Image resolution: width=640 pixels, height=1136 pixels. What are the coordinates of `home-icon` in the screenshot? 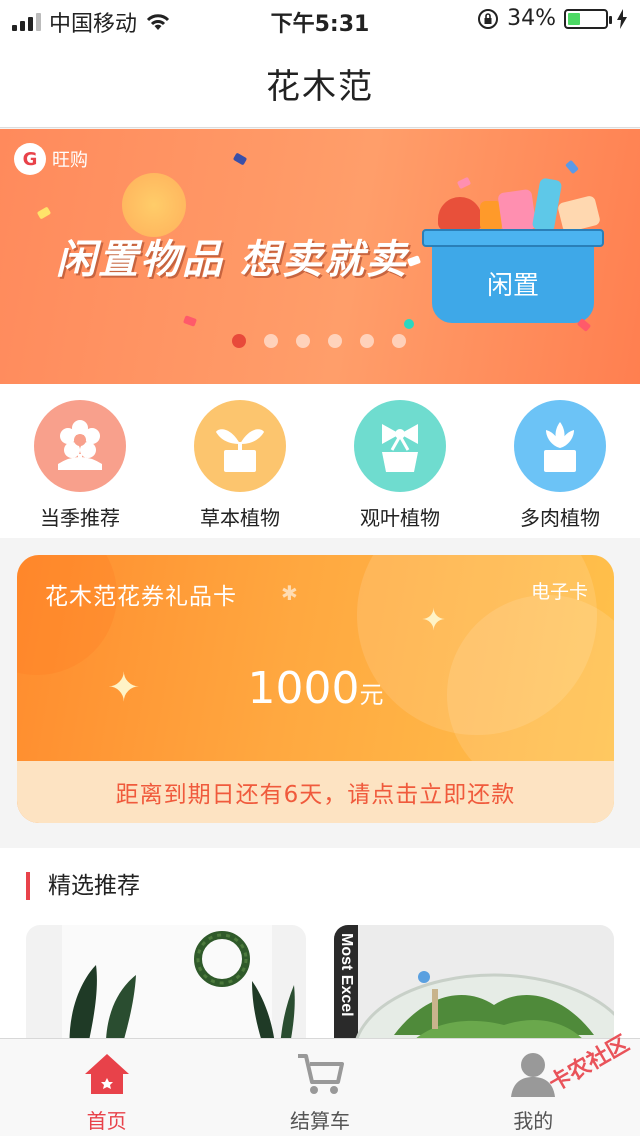 It's located at (107, 1074).